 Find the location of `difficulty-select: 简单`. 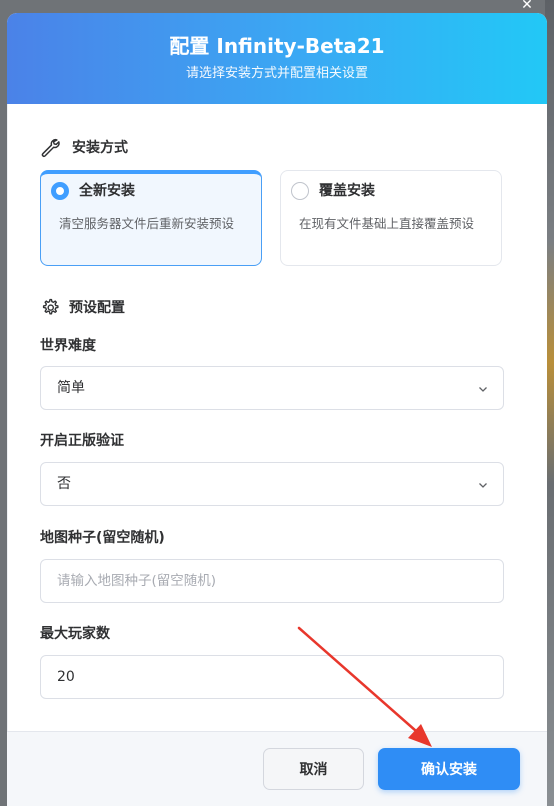

difficulty-select: 简单 is located at coordinates (272, 388).